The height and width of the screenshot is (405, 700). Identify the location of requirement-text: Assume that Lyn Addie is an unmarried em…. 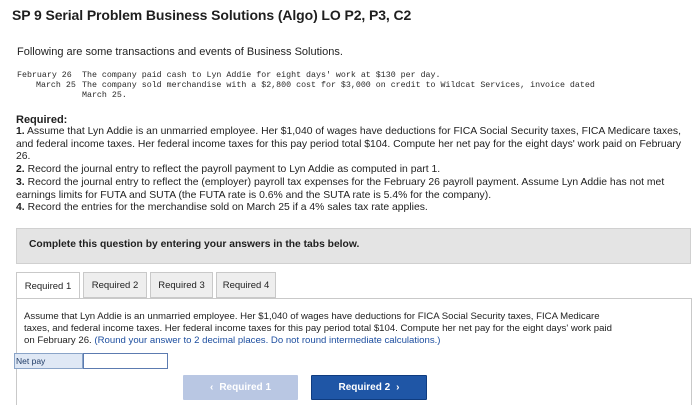
(349, 144).